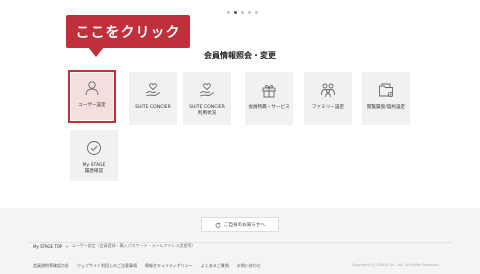  Describe the element at coordinates (128, 32) in the screenshot. I see `callout-text: ここをクリック` at that location.